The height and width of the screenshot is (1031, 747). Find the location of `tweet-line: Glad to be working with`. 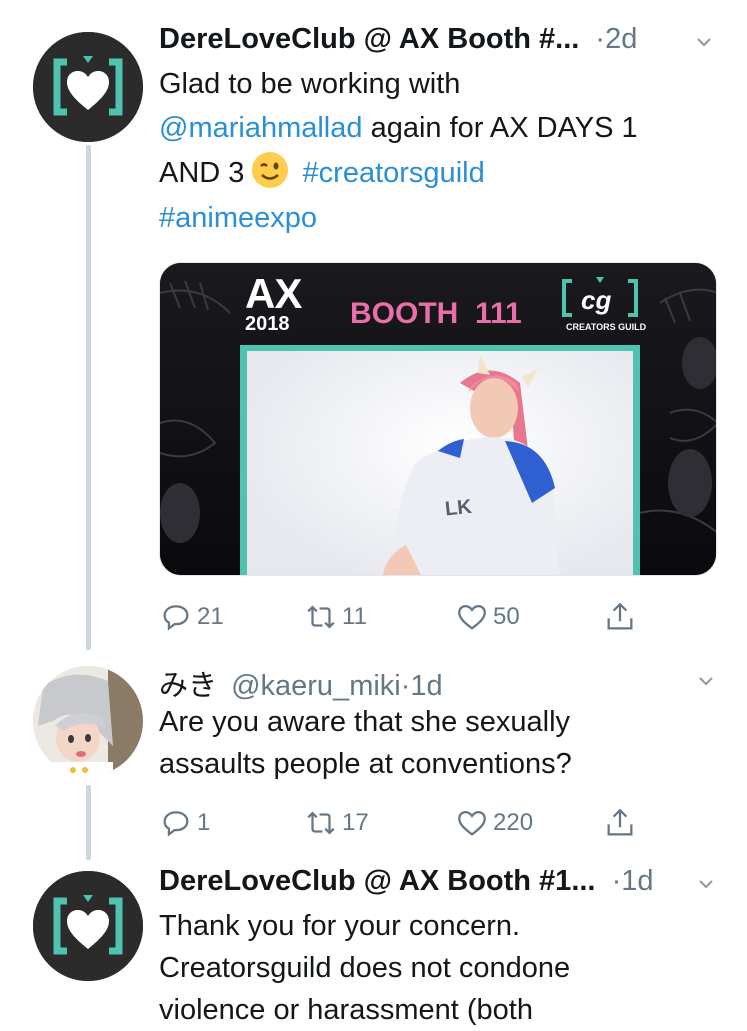

tweet-line: Glad to be working with is located at coordinates (310, 84).